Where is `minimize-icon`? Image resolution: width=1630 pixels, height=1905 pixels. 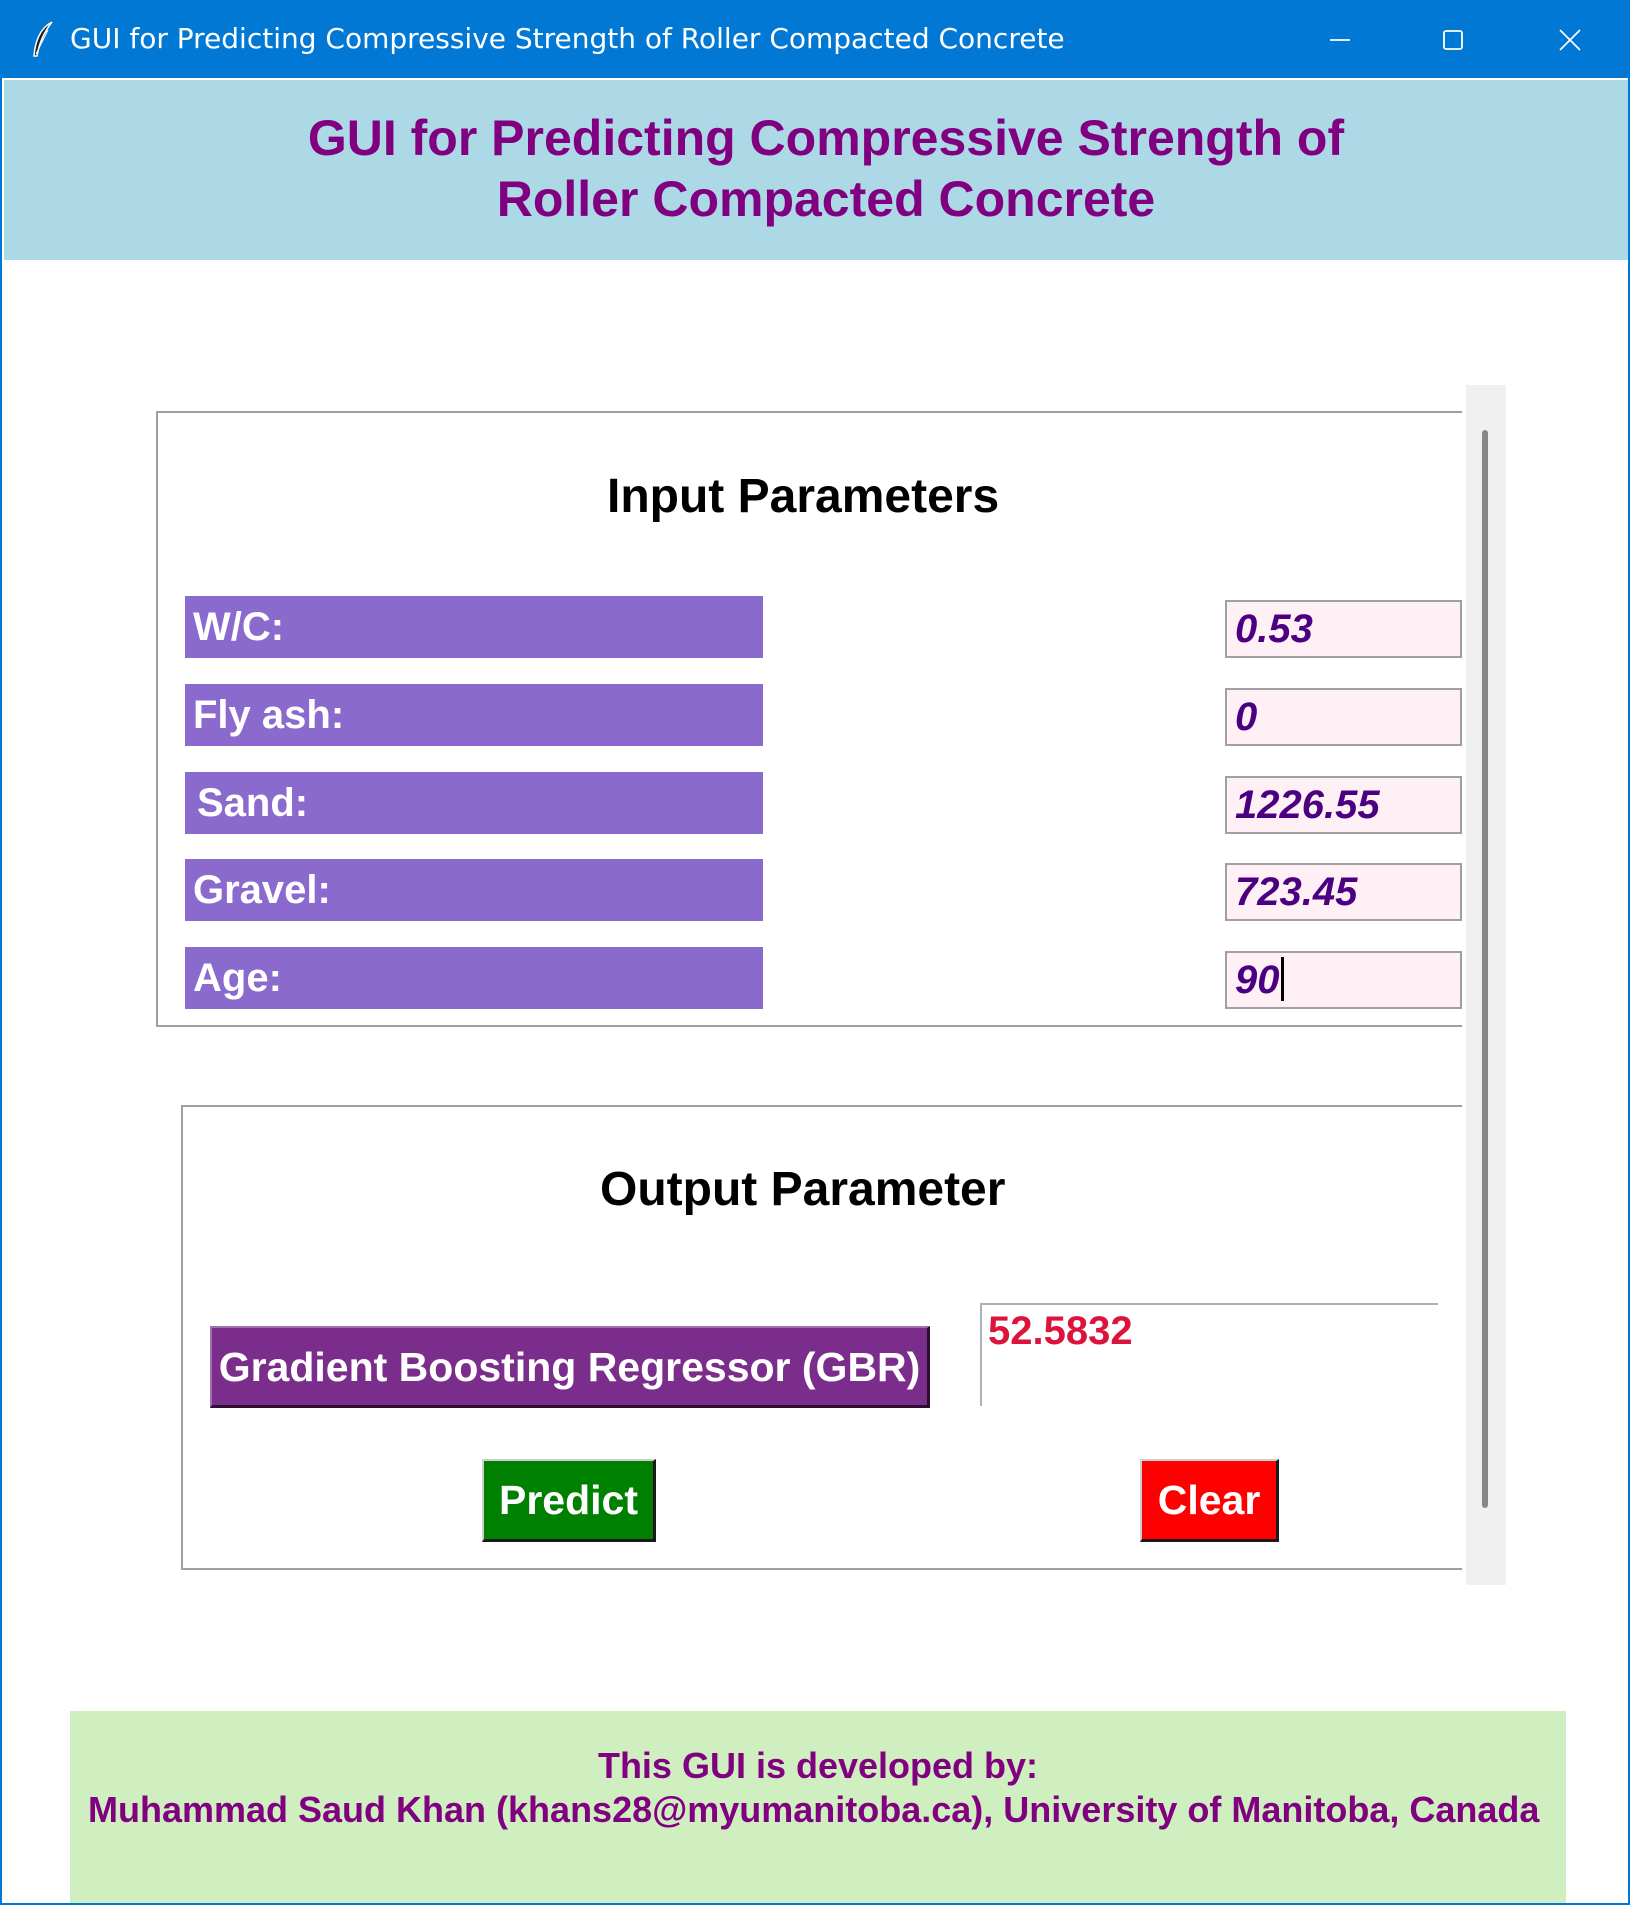 minimize-icon is located at coordinates (1340, 40).